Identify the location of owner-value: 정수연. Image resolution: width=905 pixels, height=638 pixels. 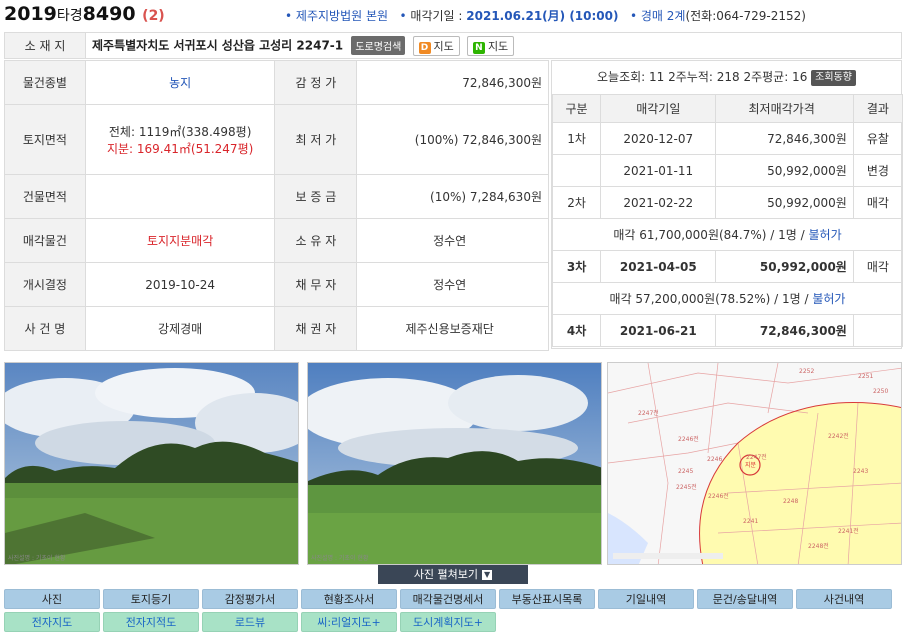
(452, 240).